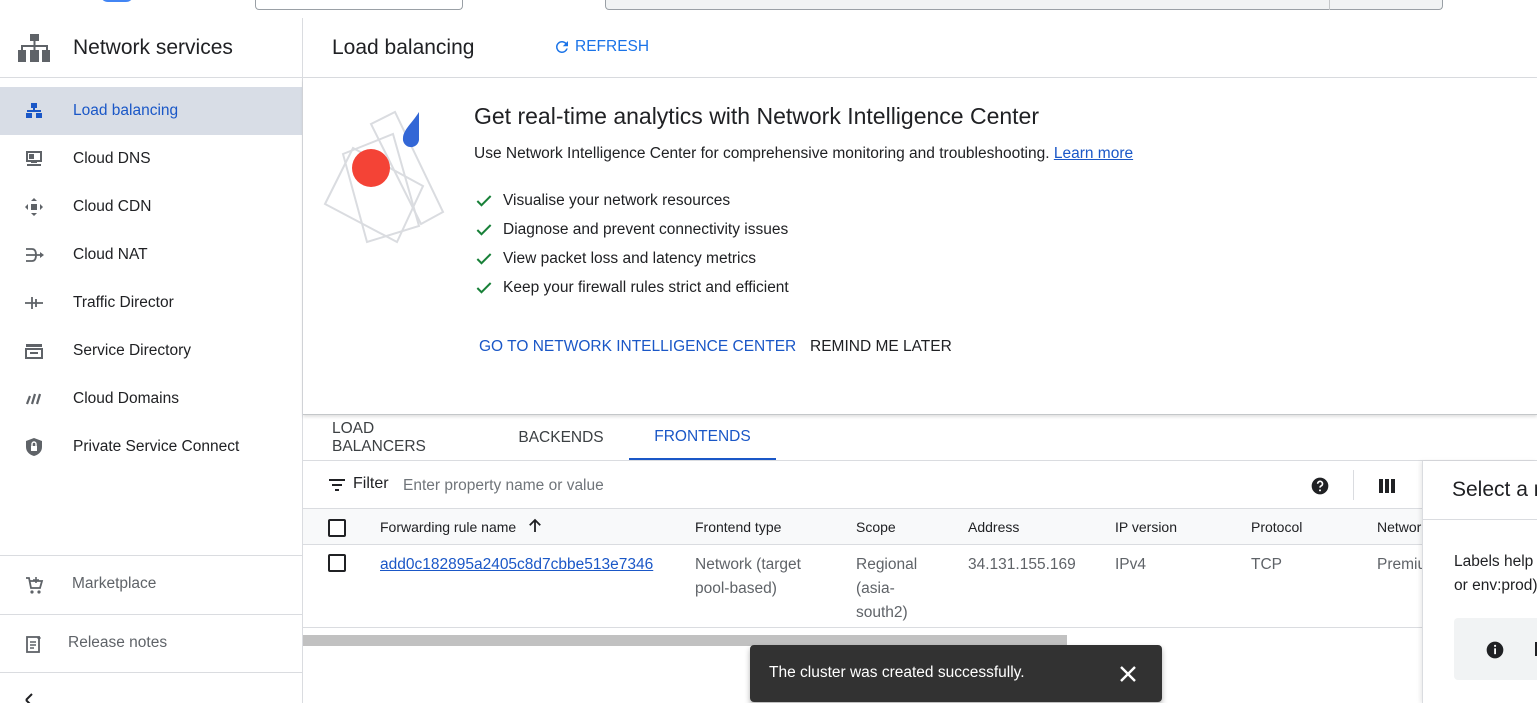 Image resolution: width=1537 pixels, height=703 pixels. I want to click on sidebar-item-label: Cloud DNS, so click(112, 158).